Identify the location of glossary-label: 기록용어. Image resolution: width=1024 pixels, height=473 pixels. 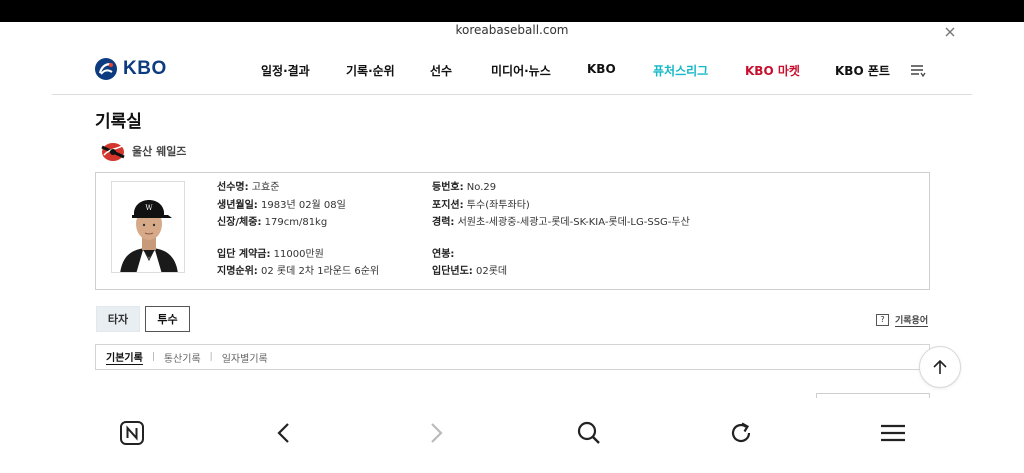
(912, 320).